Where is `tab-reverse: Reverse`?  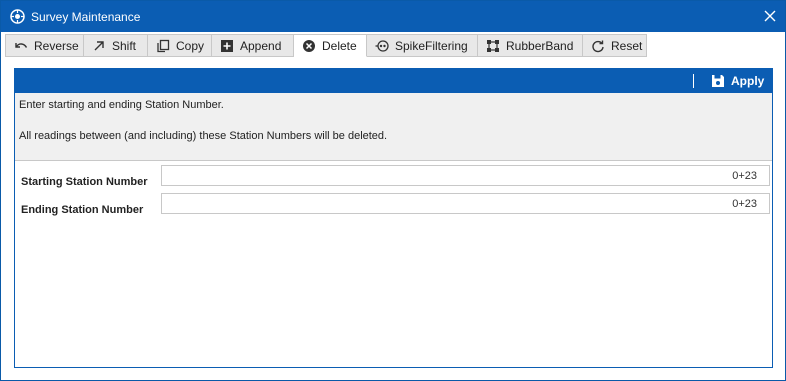 tab-reverse: Reverse is located at coordinates (44, 45).